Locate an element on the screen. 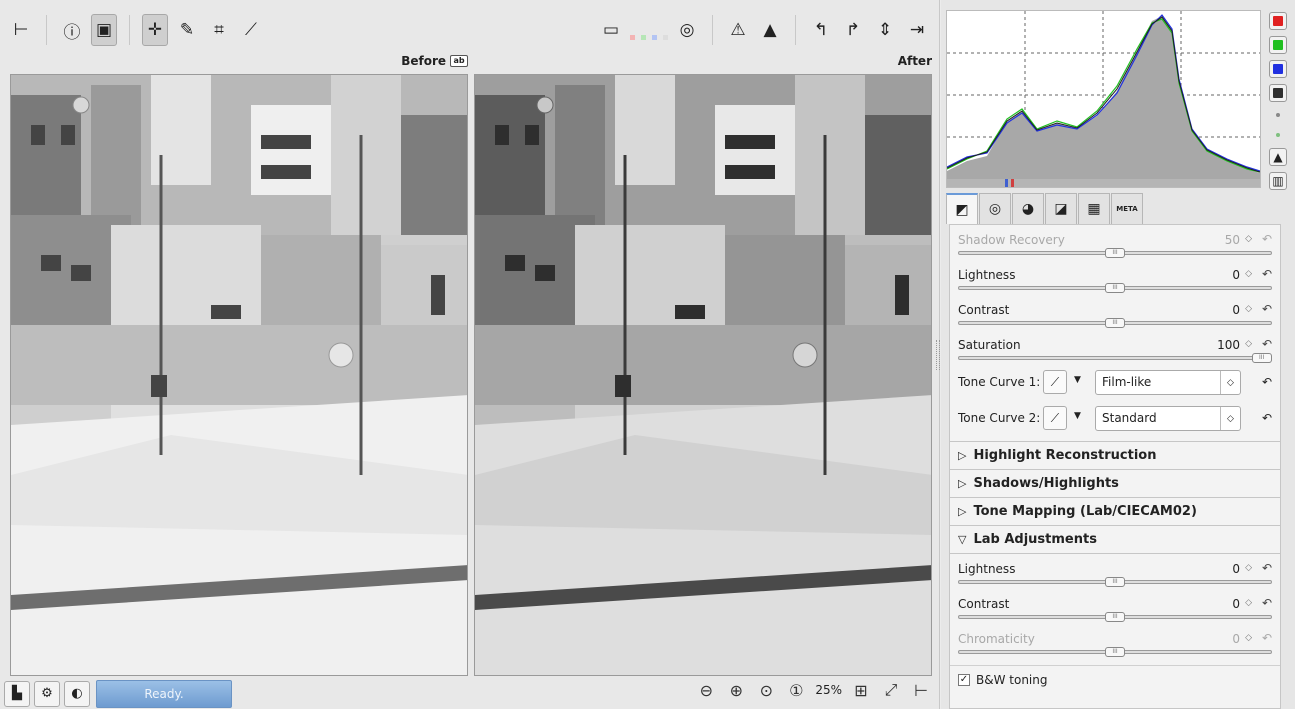  lab-lightness-slider: Lightness 0 ◇ ↶ III is located at coordinates (1115, 571).